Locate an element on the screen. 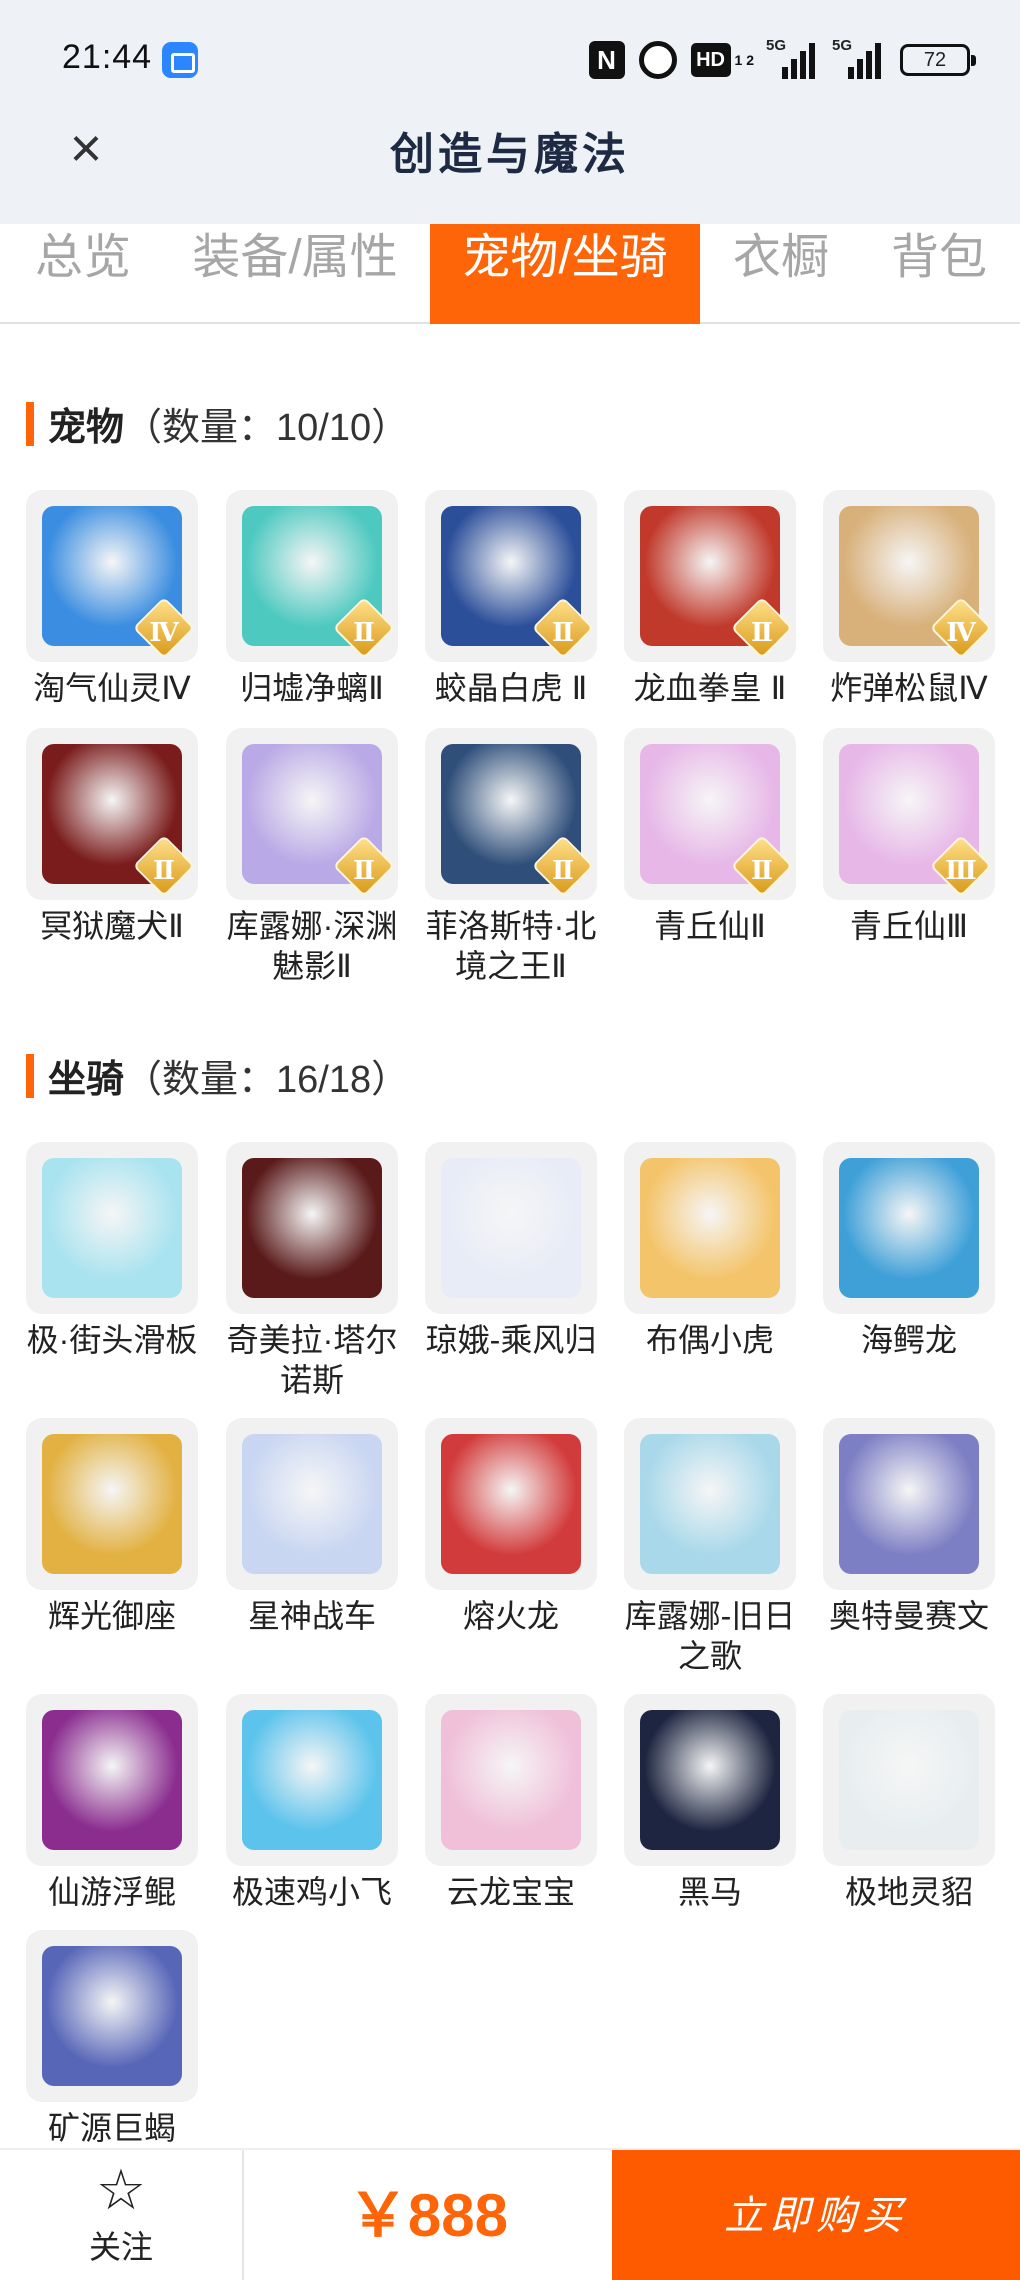 The image size is (1020, 2280). grid-item: Ⅱ 菲洛斯特·北境之王Ⅱ is located at coordinates (511, 857).